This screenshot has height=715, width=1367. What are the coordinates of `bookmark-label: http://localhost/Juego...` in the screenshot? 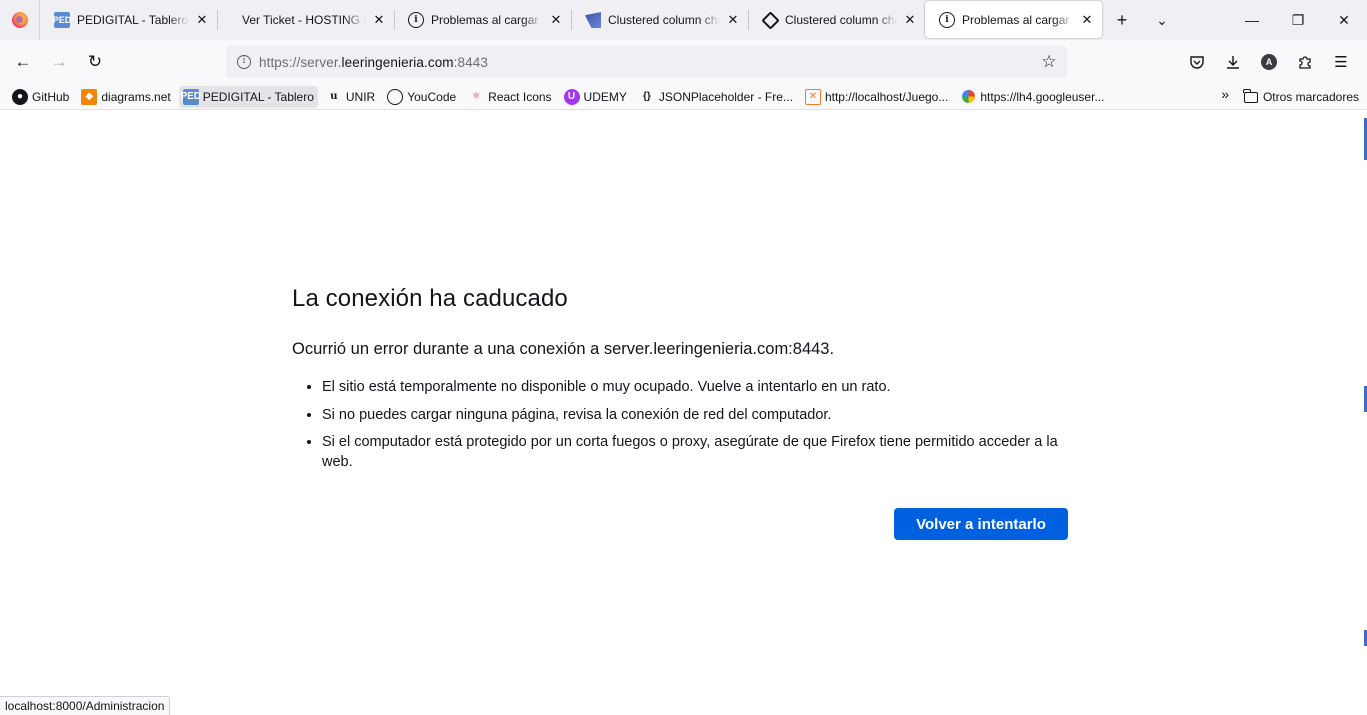 It's located at (886, 96).